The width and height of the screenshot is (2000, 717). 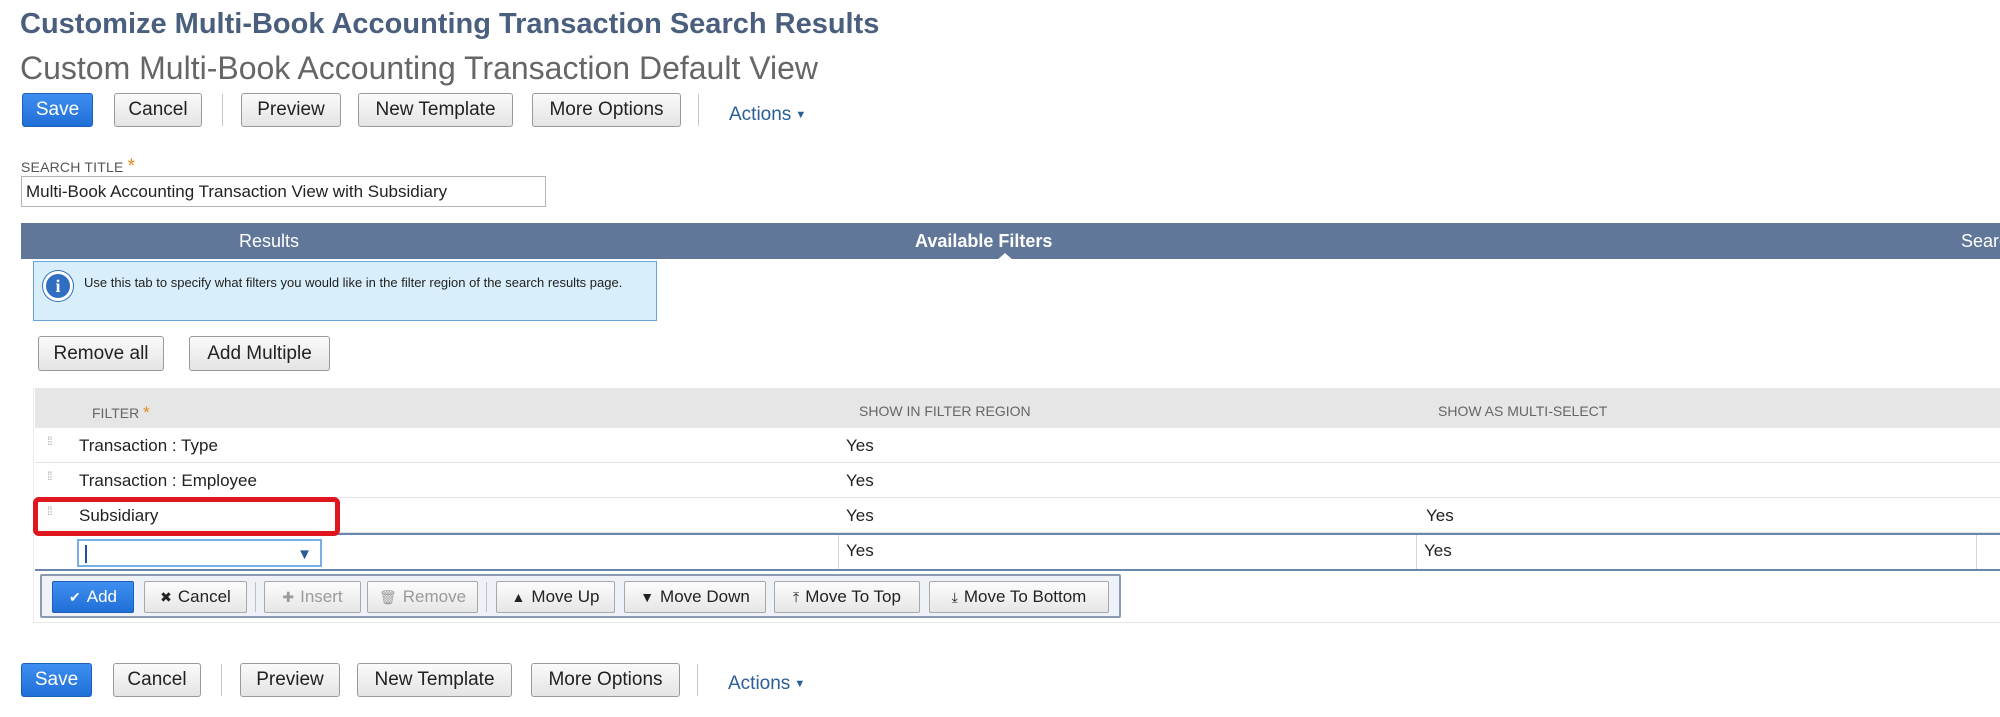 What do you see at coordinates (291, 110) in the screenshot?
I see `preview-button: Preview` at bounding box center [291, 110].